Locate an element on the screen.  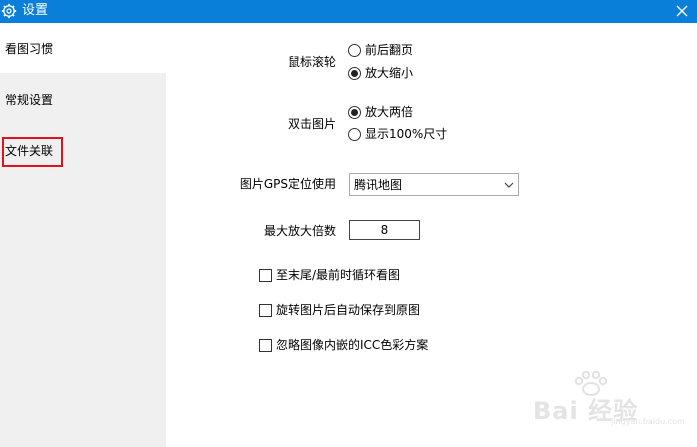
maxzoom-input: 8 is located at coordinates (384, 230).